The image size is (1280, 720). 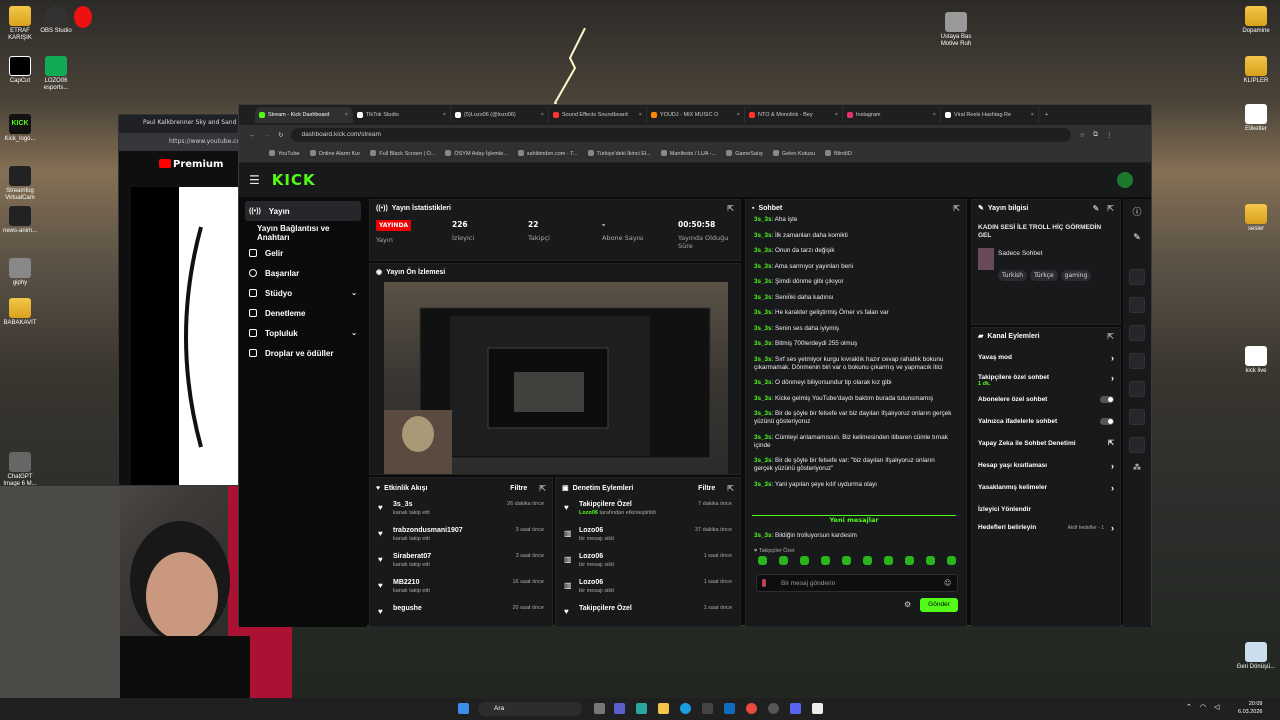 What do you see at coordinates (402, 115) in the screenshot?
I see `browser-tab: TikTok Studio ×` at bounding box center [402, 115].